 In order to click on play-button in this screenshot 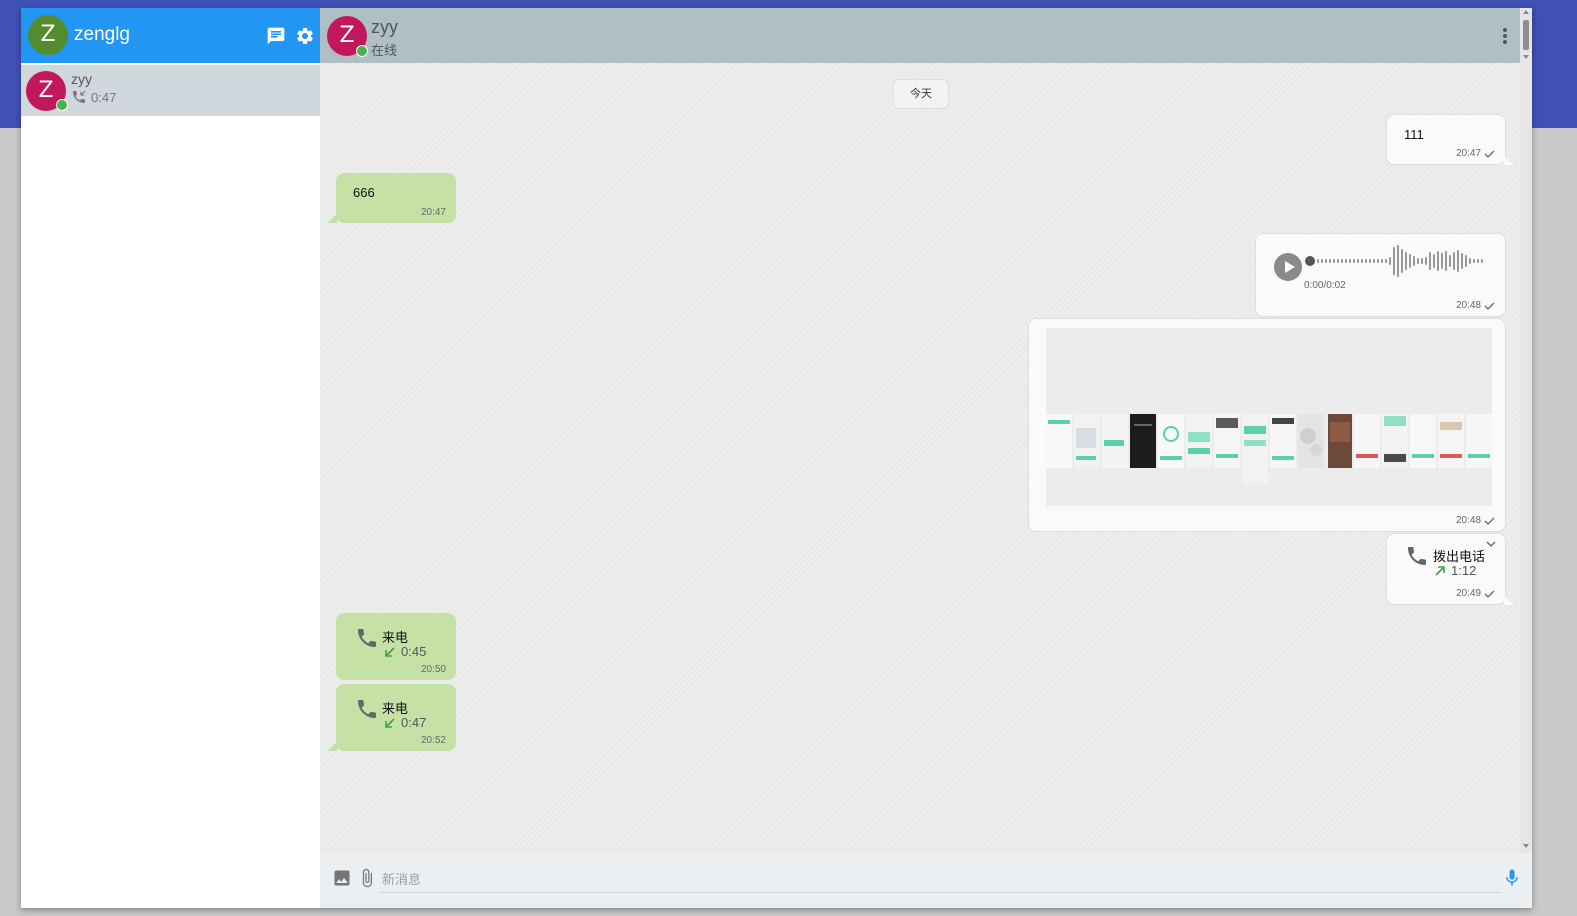, I will do `click(1288, 267)`.